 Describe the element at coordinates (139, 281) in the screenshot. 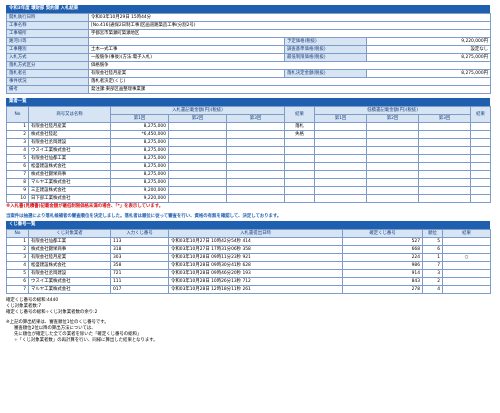

I see `lottery-kuji: 111` at that location.